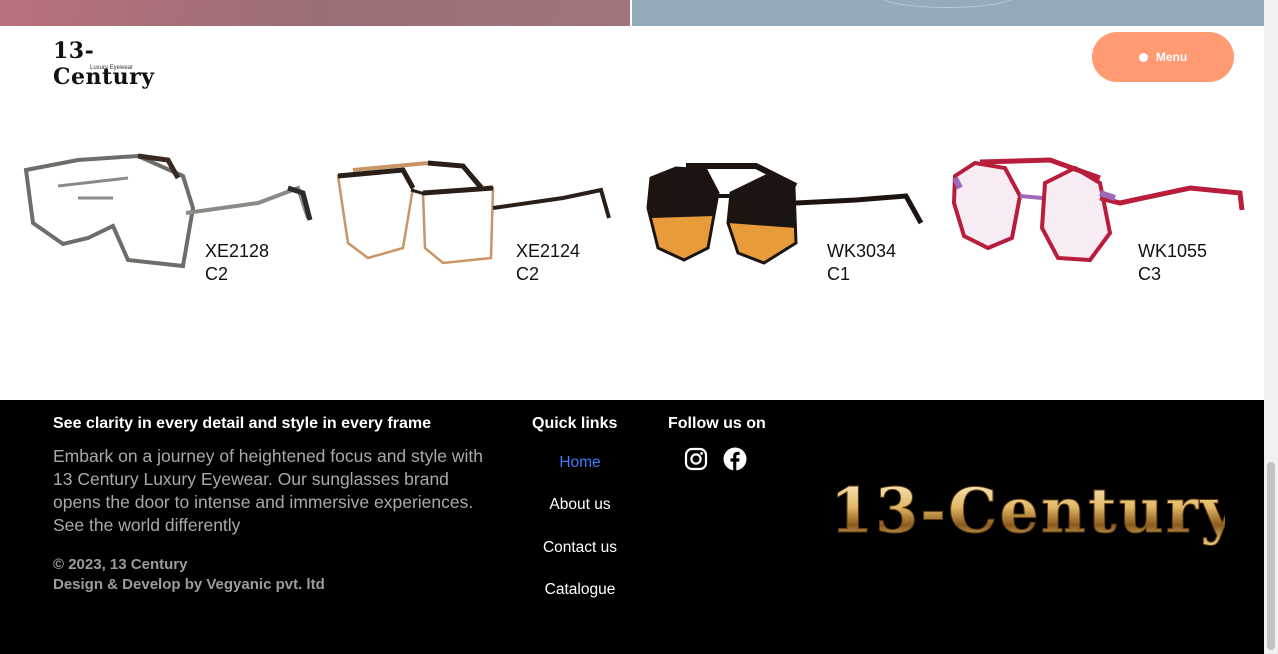  I want to click on menu-button: Menu, so click(1163, 57).